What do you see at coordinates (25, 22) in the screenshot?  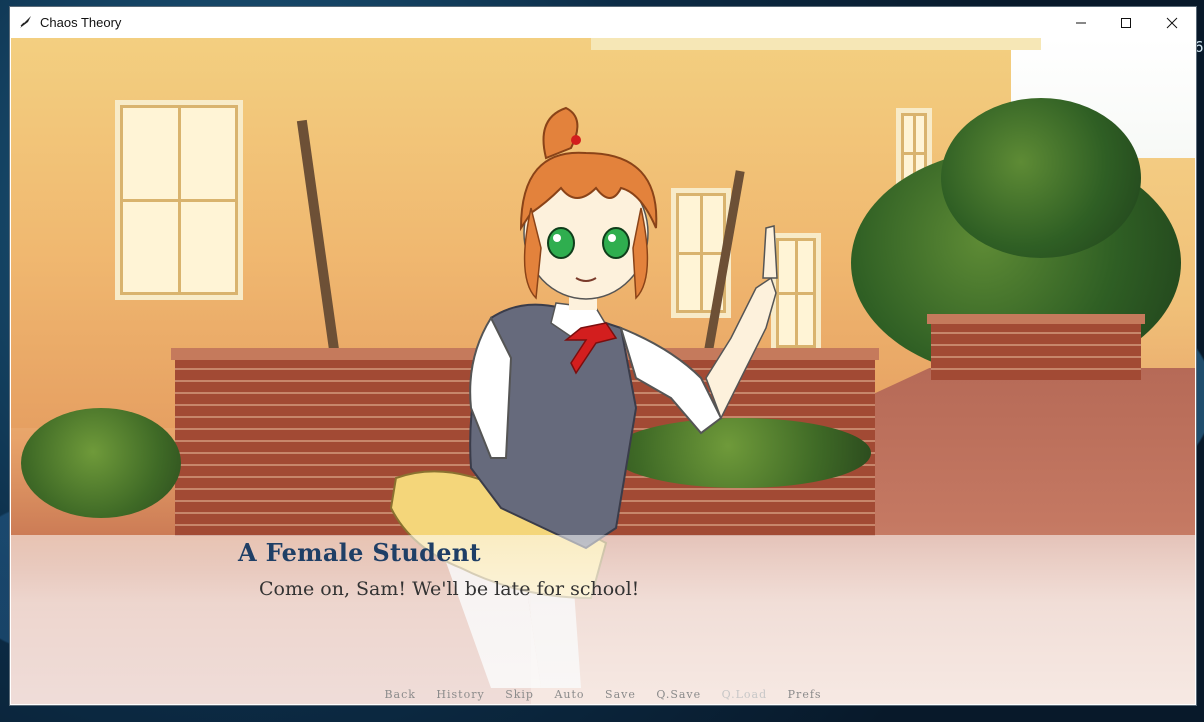 I see `quill-icon` at bounding box center [25, 22].